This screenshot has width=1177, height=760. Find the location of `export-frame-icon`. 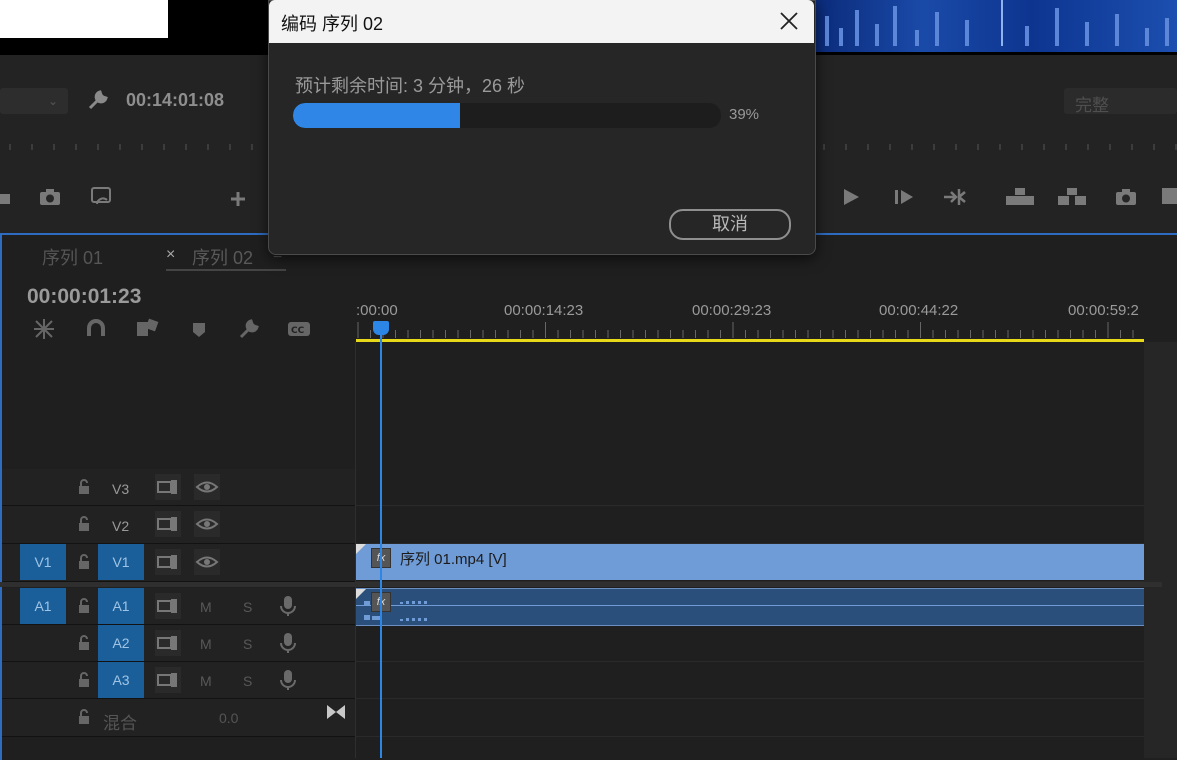

export-frame-icon is located at coordinates (102, 197).